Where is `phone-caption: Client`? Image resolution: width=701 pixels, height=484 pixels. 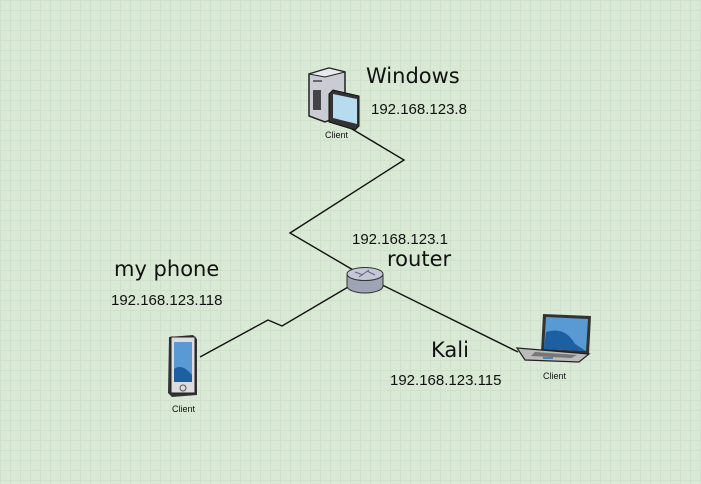
phone-caption: Client is located at coordinates (184, 409).